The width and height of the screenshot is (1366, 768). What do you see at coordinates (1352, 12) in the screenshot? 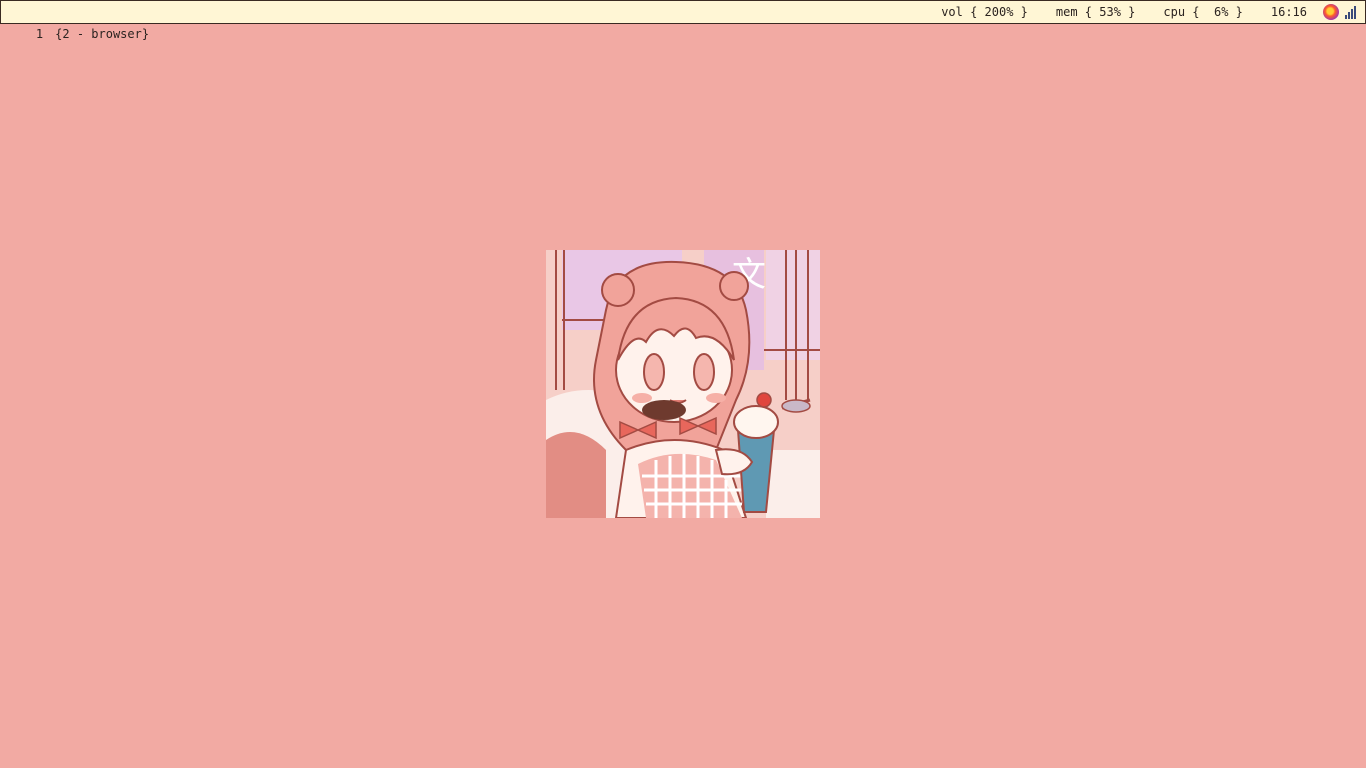
I see `network-signal-icon` at bounding box center [1352, 12].